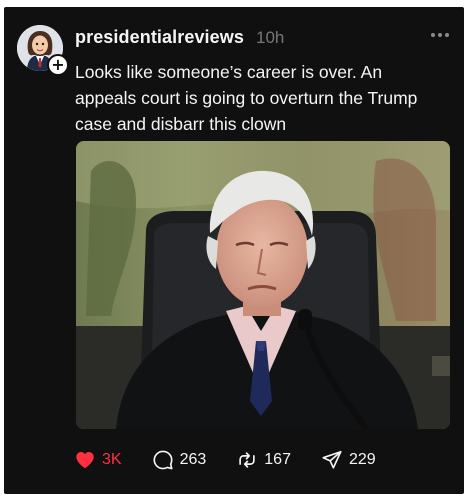  I want to click on post-timestamp: 10h, so click(270, 37).